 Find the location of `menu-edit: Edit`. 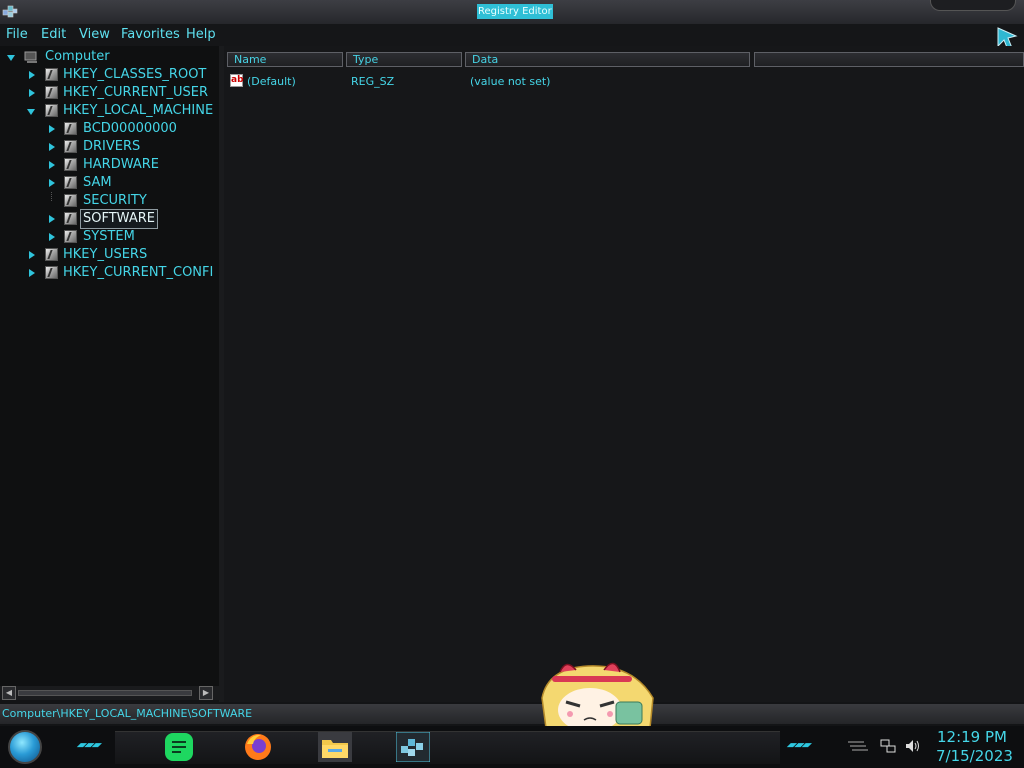

menu-edit: Edit is located at coordinates (53, 34).